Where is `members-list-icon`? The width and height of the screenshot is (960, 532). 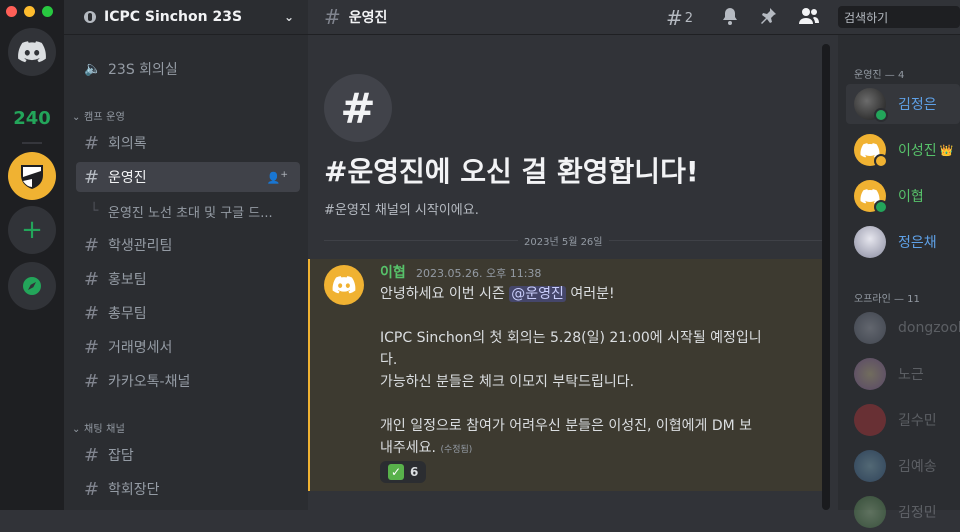
members-list-icon is located at coordinates (809, 16).